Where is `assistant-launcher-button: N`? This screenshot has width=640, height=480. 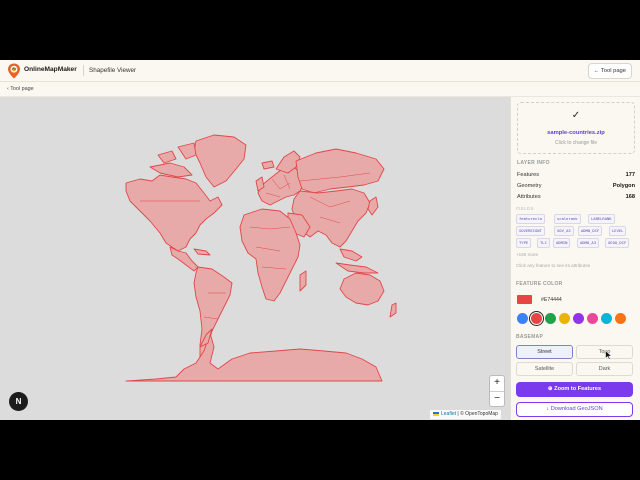
assistant-launcher-button: N is located at coordinates (18, 401).